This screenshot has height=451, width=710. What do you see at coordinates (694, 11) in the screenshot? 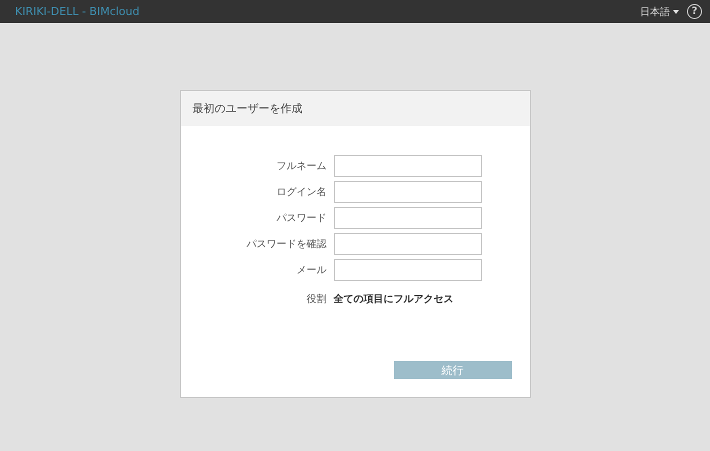
I see `help-button: ?` at bounding box center [694, 11].